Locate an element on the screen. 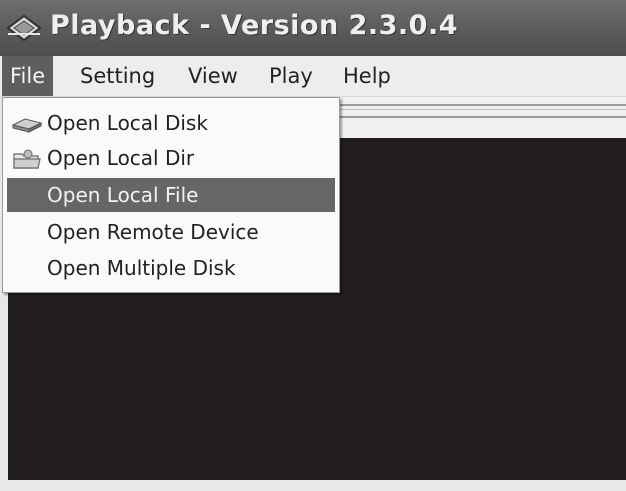 This screenshot has width=626, height=491. menu-item-open-remote-device: Open Remote Device is located at coordinates (171, 232).